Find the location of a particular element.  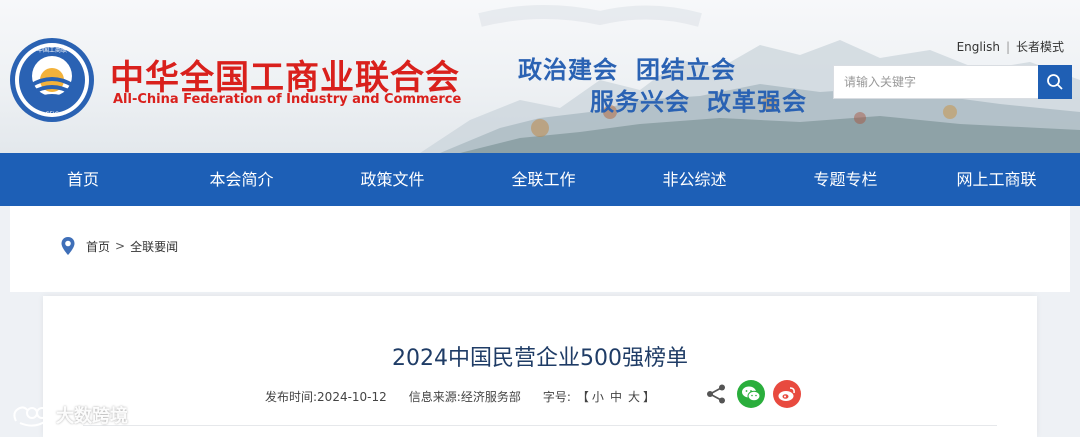

share-button is located at coordinates (716, 394).